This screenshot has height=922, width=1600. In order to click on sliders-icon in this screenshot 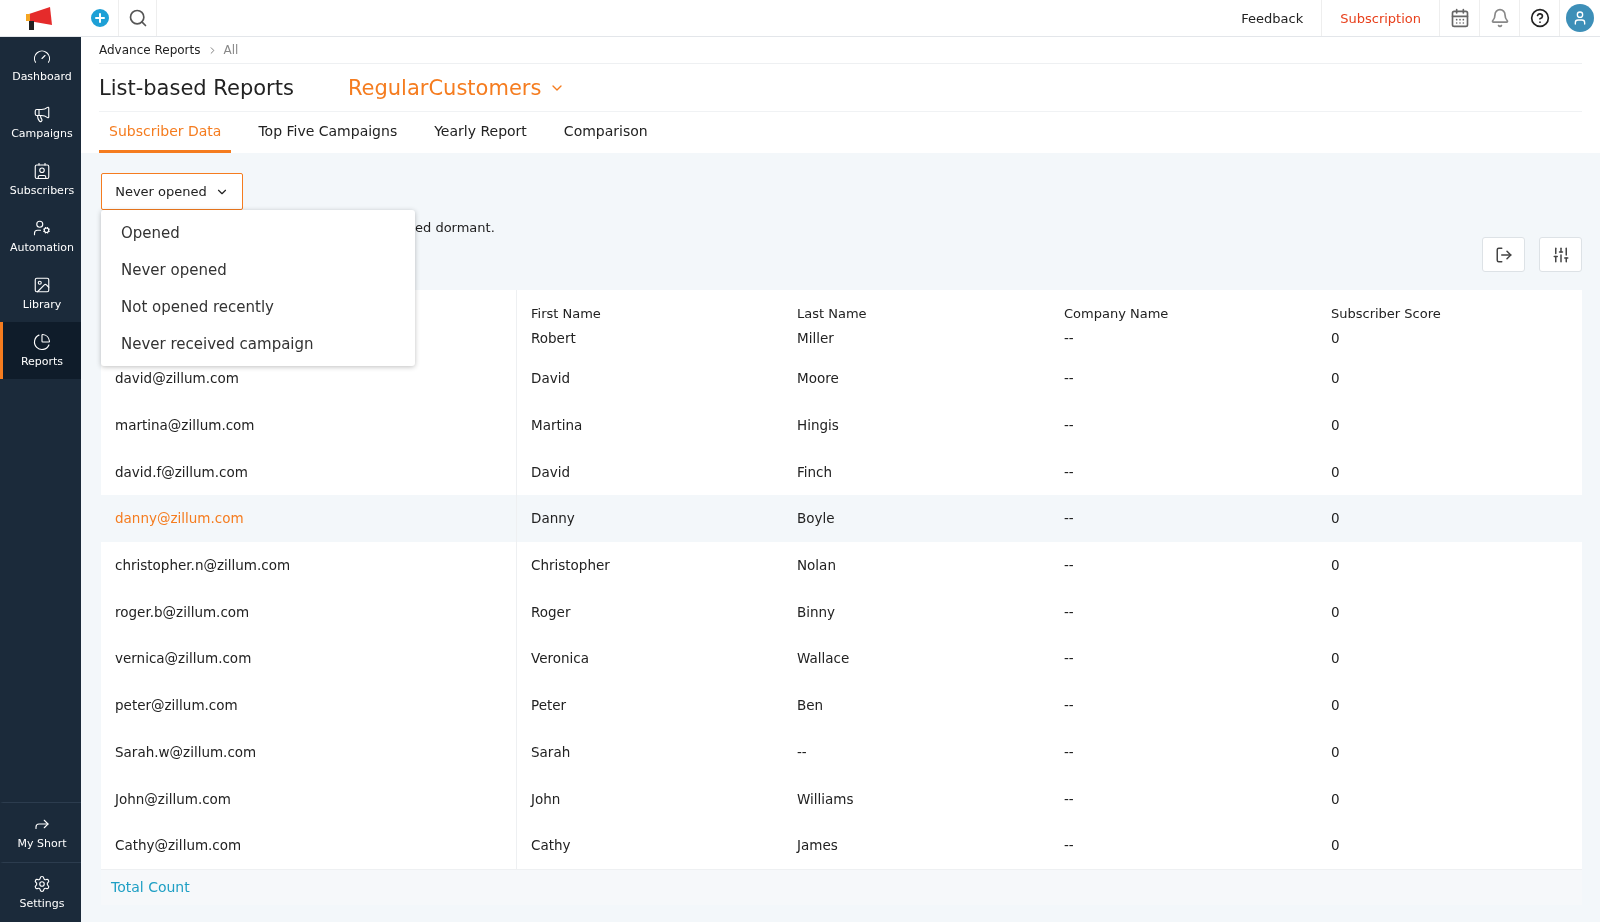, I will do `click(1560, 254)`.